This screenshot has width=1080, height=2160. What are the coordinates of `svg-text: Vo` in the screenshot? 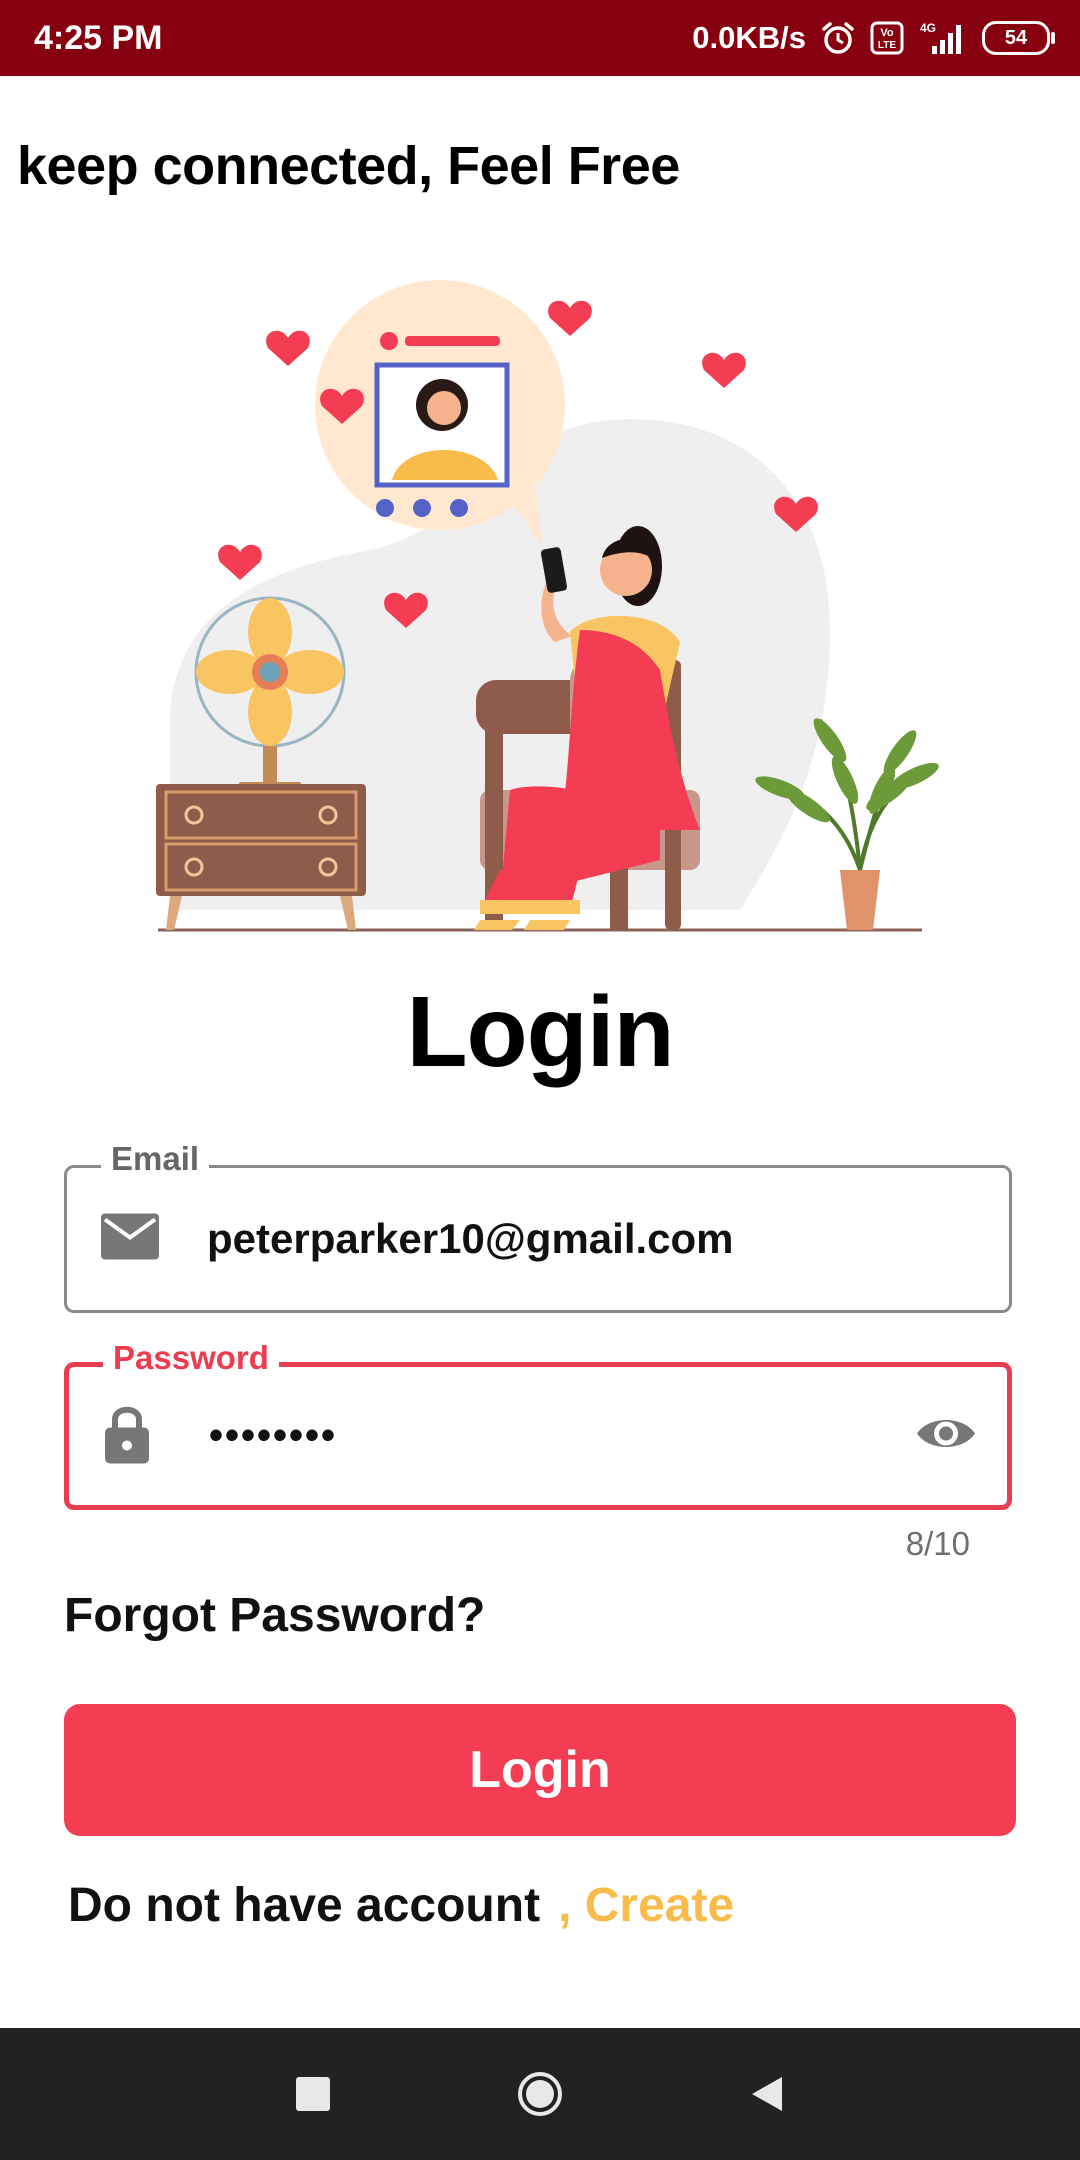 It's located at (887, 33).